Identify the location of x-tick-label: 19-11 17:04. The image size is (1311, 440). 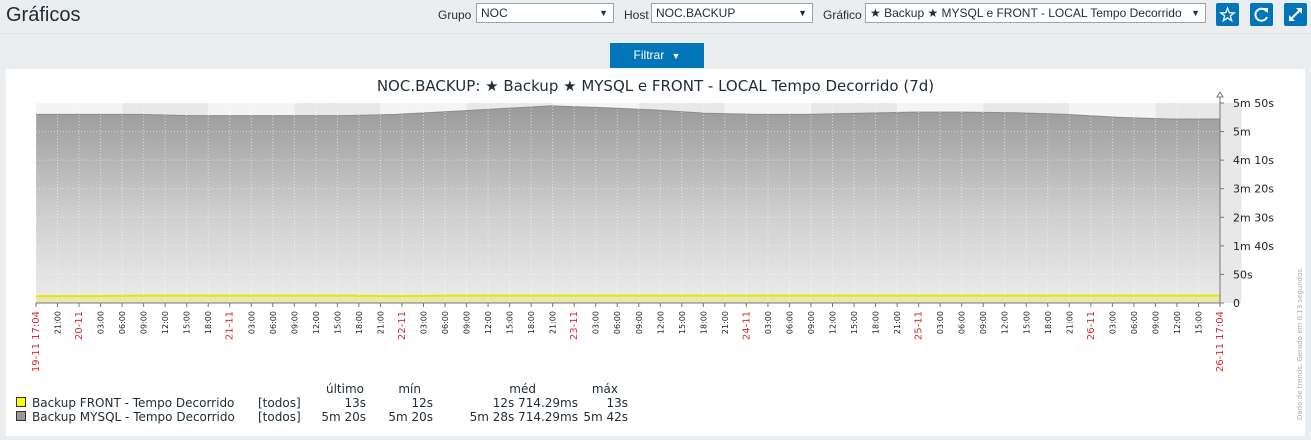
(36, 341).